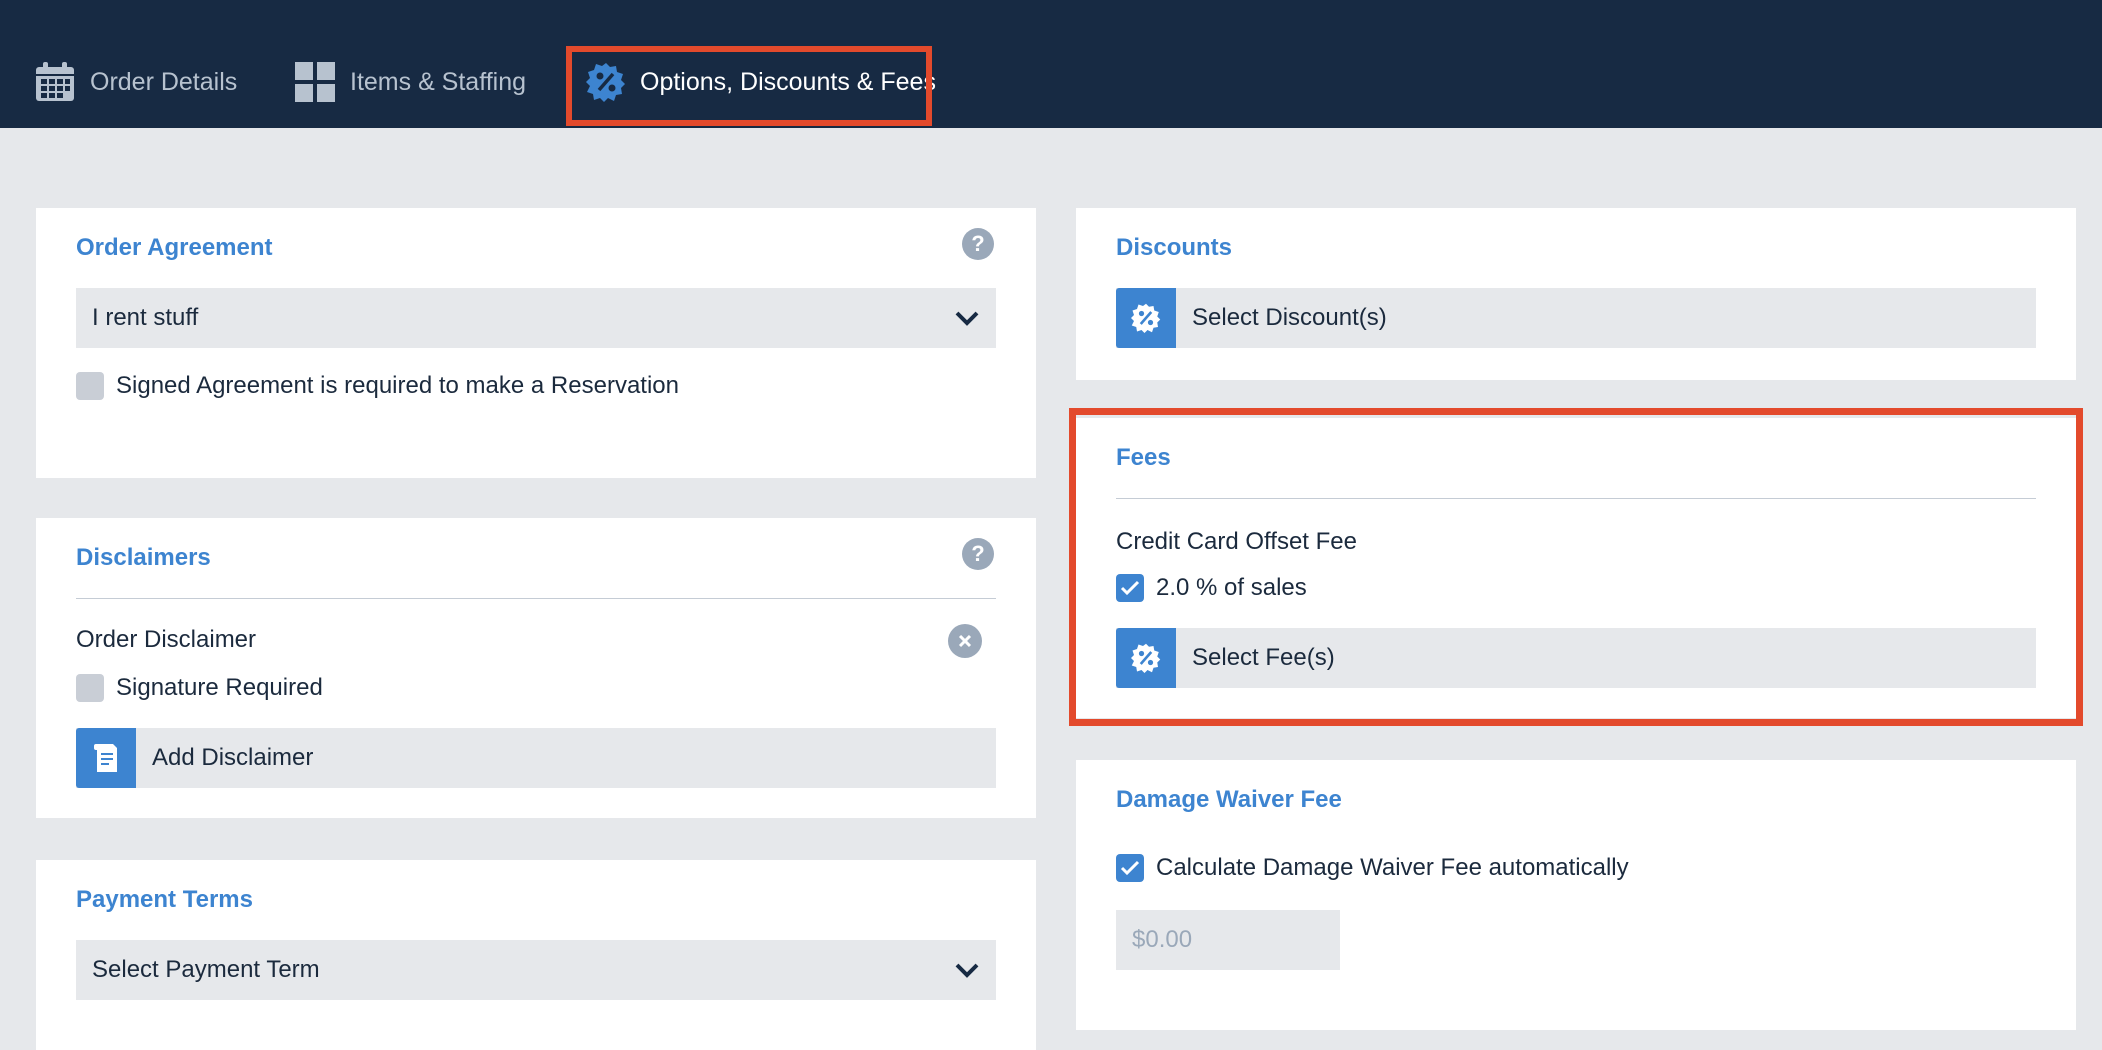 The width and height of the screenshot is (2102, 1050). I want to click on document-icon, so click(105, 758).